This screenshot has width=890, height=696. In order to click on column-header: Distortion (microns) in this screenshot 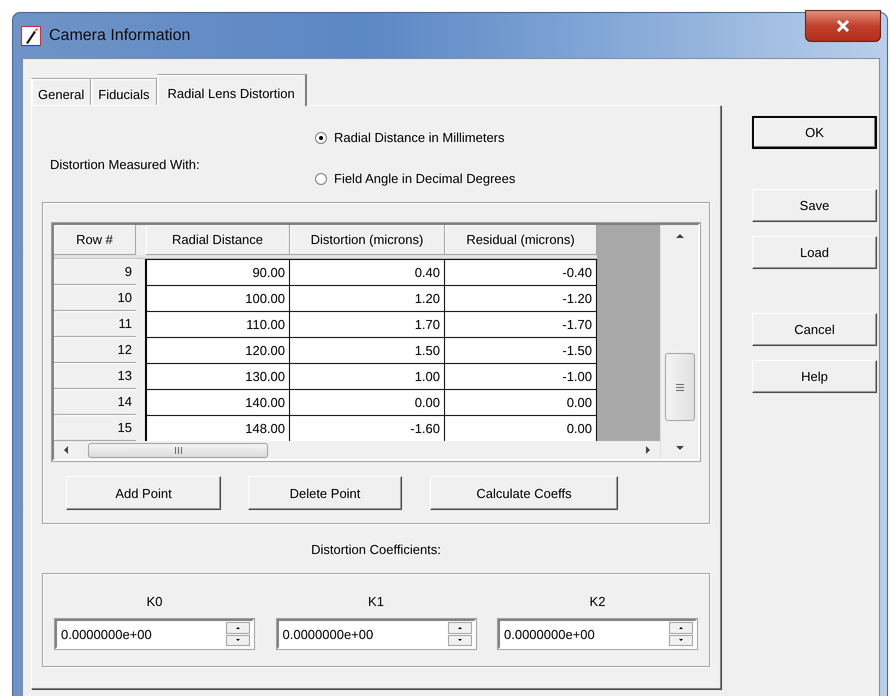, I will do `click(367, 240)`.